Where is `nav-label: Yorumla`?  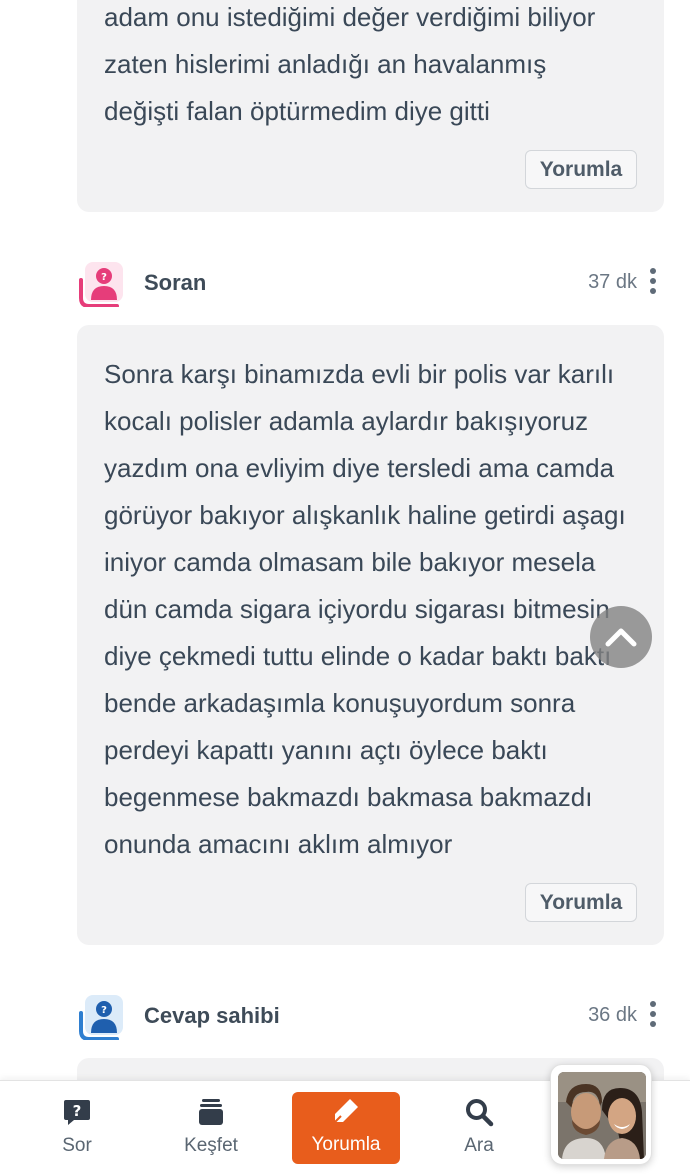
nav-label: Yorumla is located at coordinates (346, 1144).